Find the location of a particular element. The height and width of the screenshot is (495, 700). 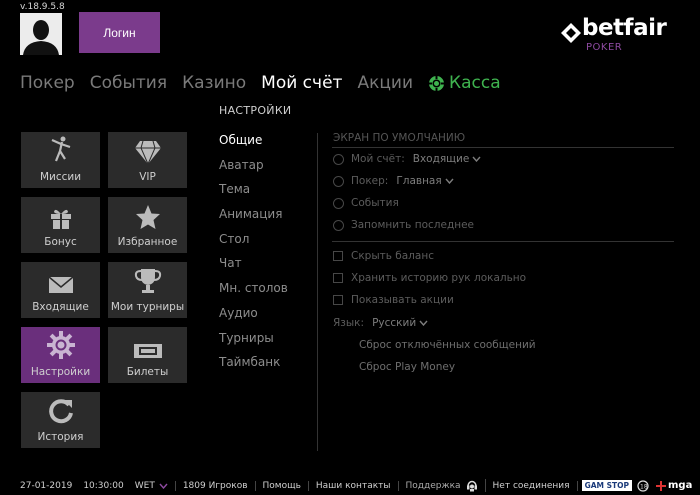

checkbox-show-promos: Показывать акции is located at coordinates (393, 300).